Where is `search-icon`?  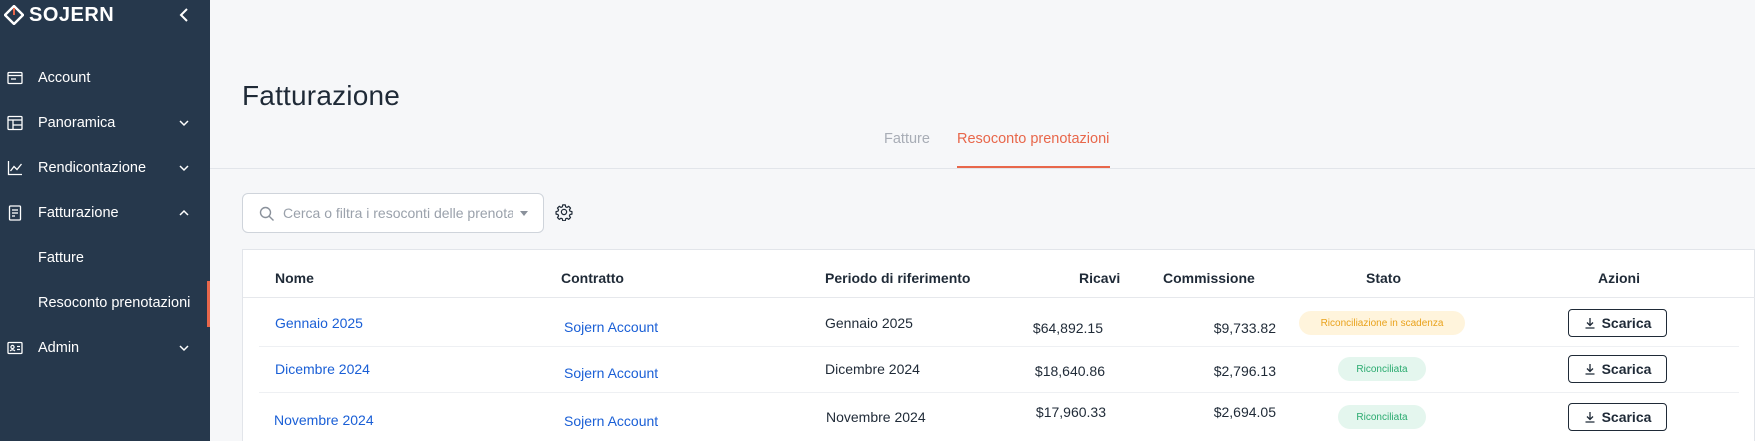 search-icon is located at coordinates (266, 213).